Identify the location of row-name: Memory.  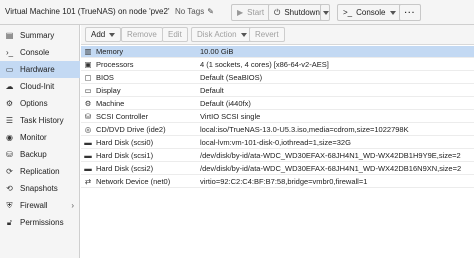
(110, 51).